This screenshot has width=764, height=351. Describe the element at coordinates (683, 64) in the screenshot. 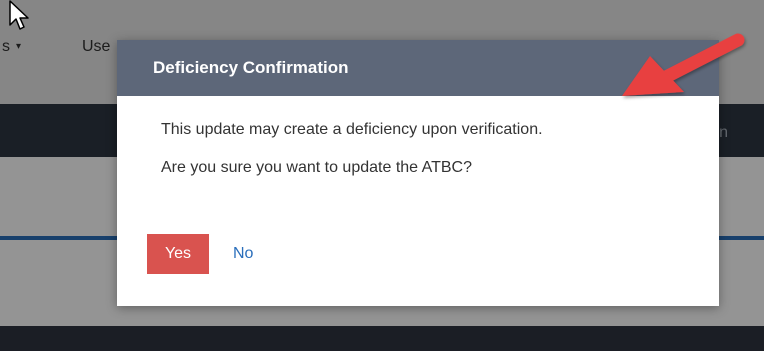

I see `red-arrow-icon` at that location.